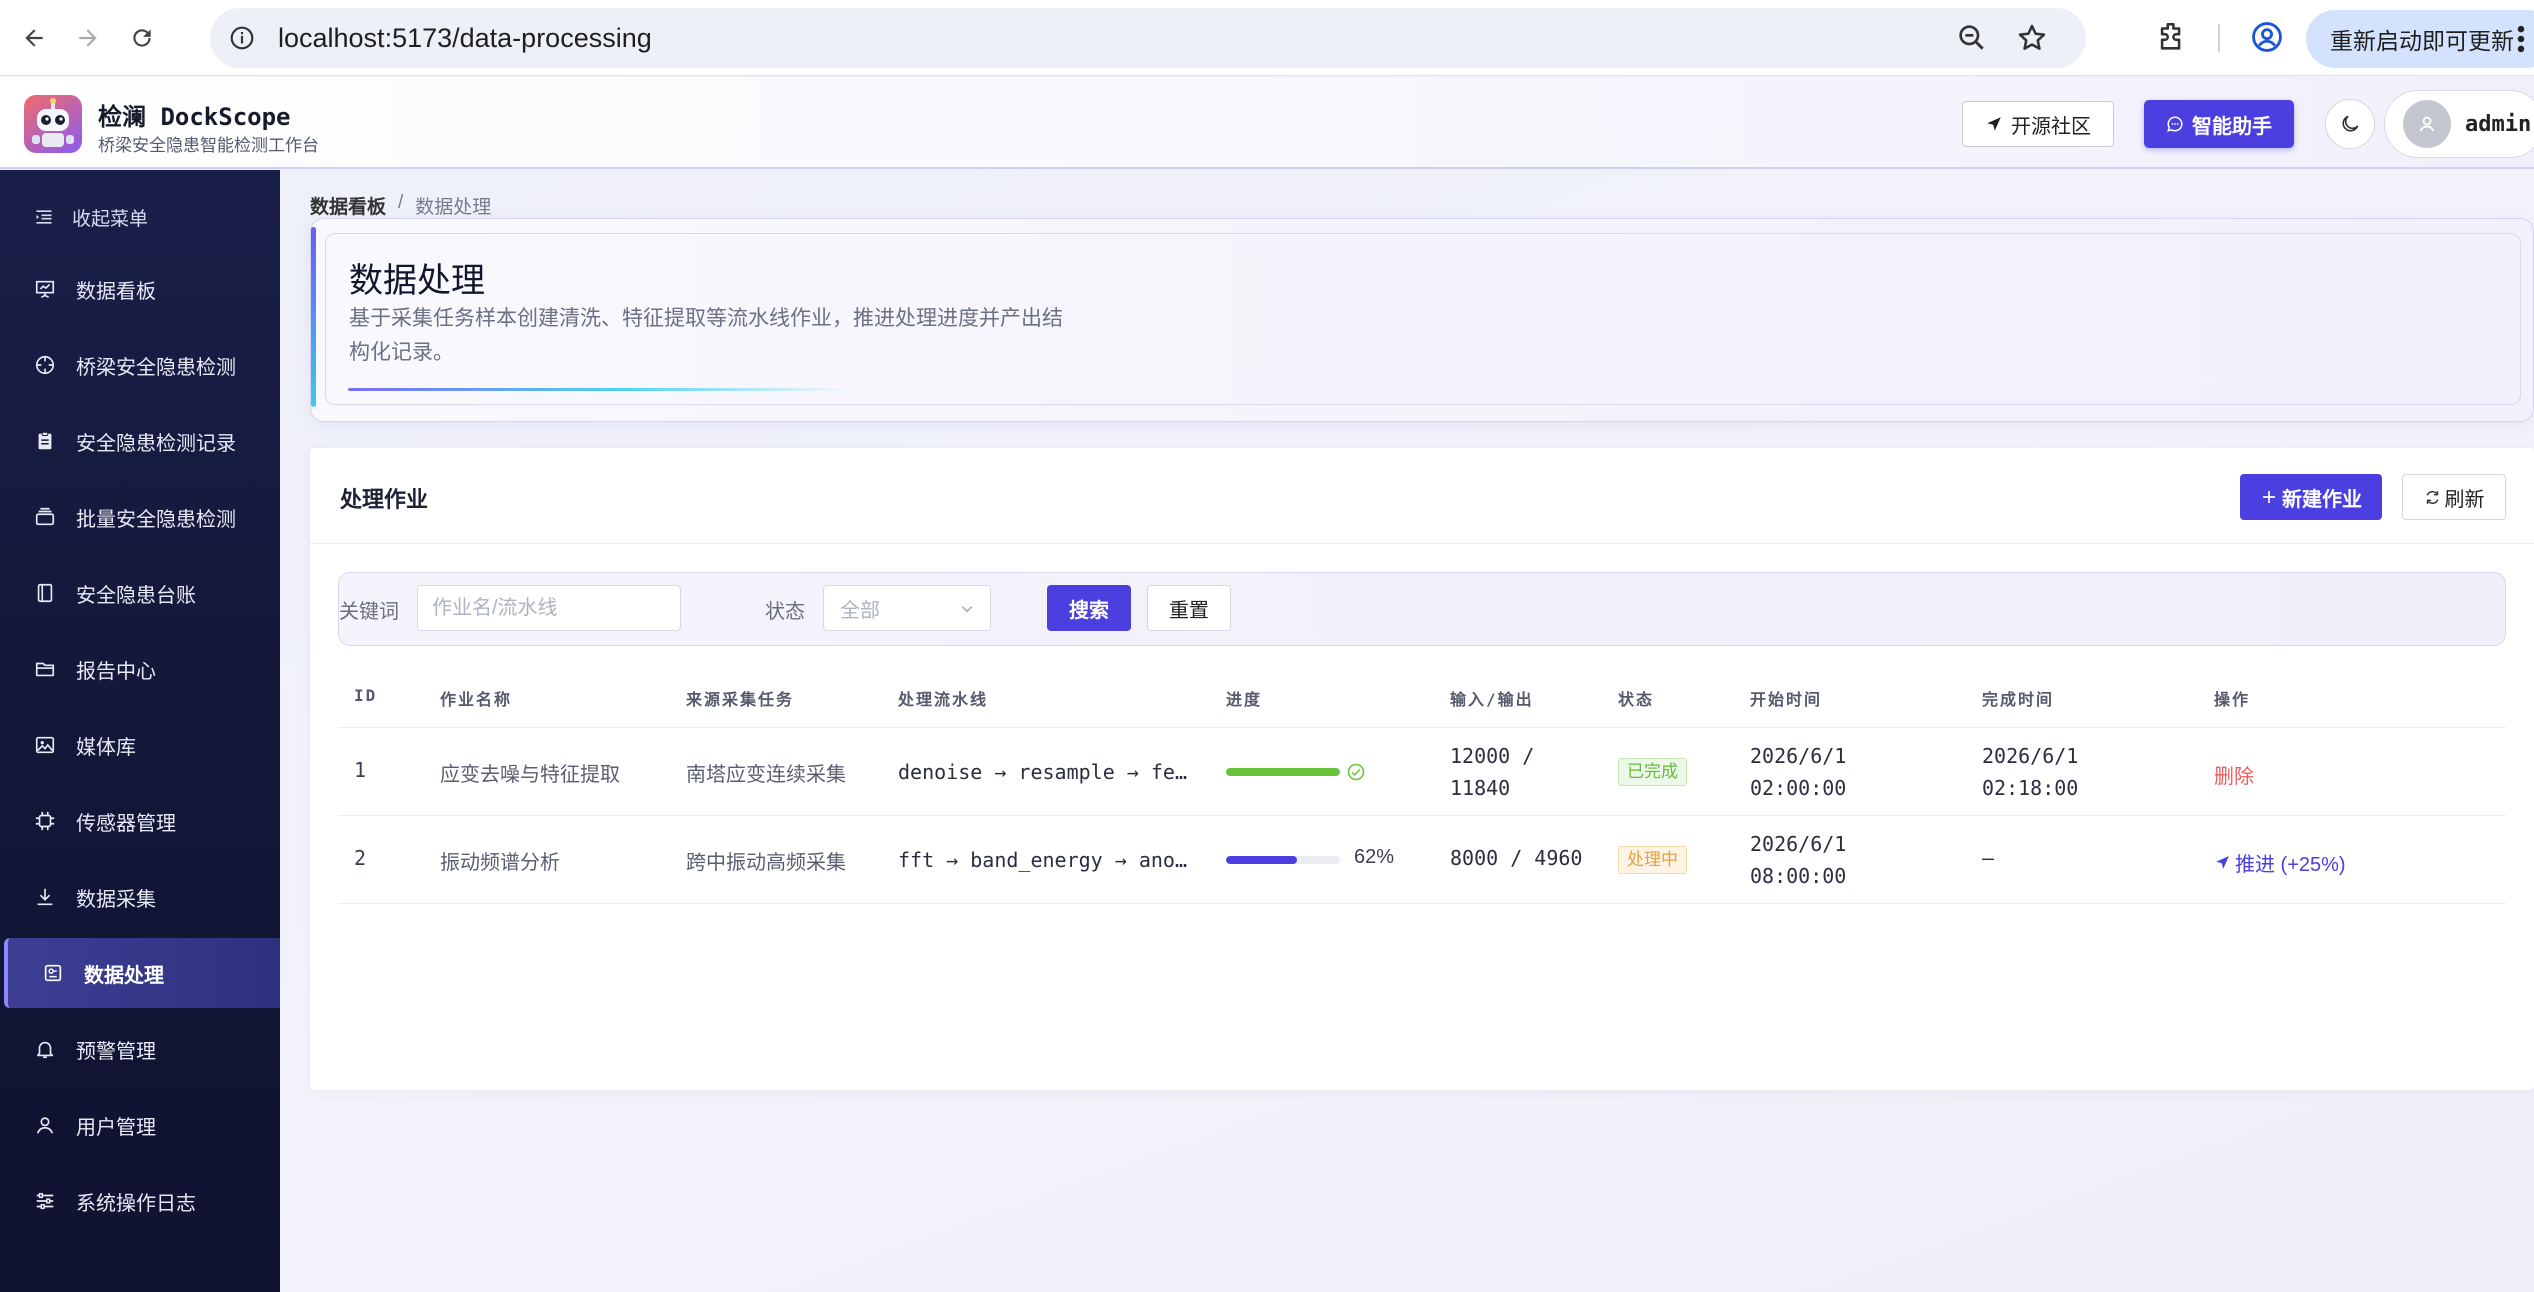 This screenshot has height=1292, width=2534. What do you see at coordinates (2464, 499) in the screenshot?
I see `refresh-label: 刷新` at bounding box center [2464, 499].